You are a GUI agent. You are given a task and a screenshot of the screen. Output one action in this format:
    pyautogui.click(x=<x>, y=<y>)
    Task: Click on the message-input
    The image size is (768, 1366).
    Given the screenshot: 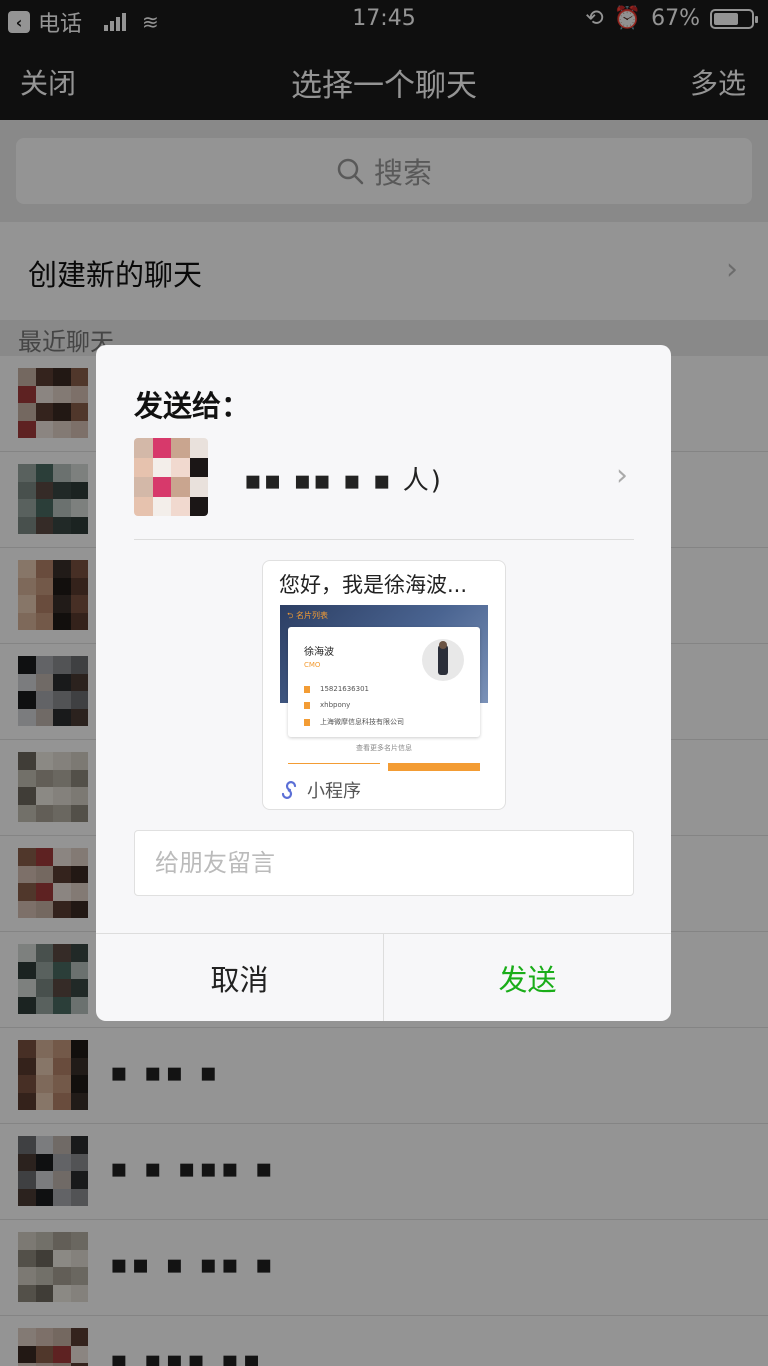 What is the action you would take?
    pyautogui.click(x=384, y=863)
    